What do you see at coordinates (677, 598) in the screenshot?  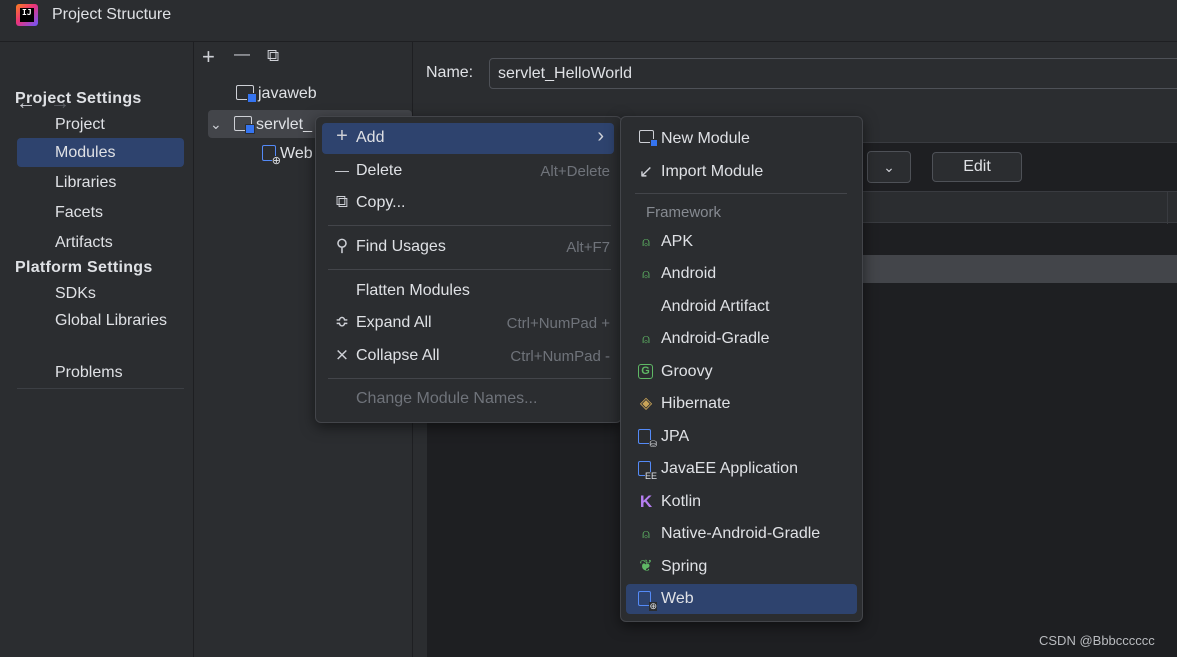 I see `submenu-item-label: Web` at bounding box center [677, 598].